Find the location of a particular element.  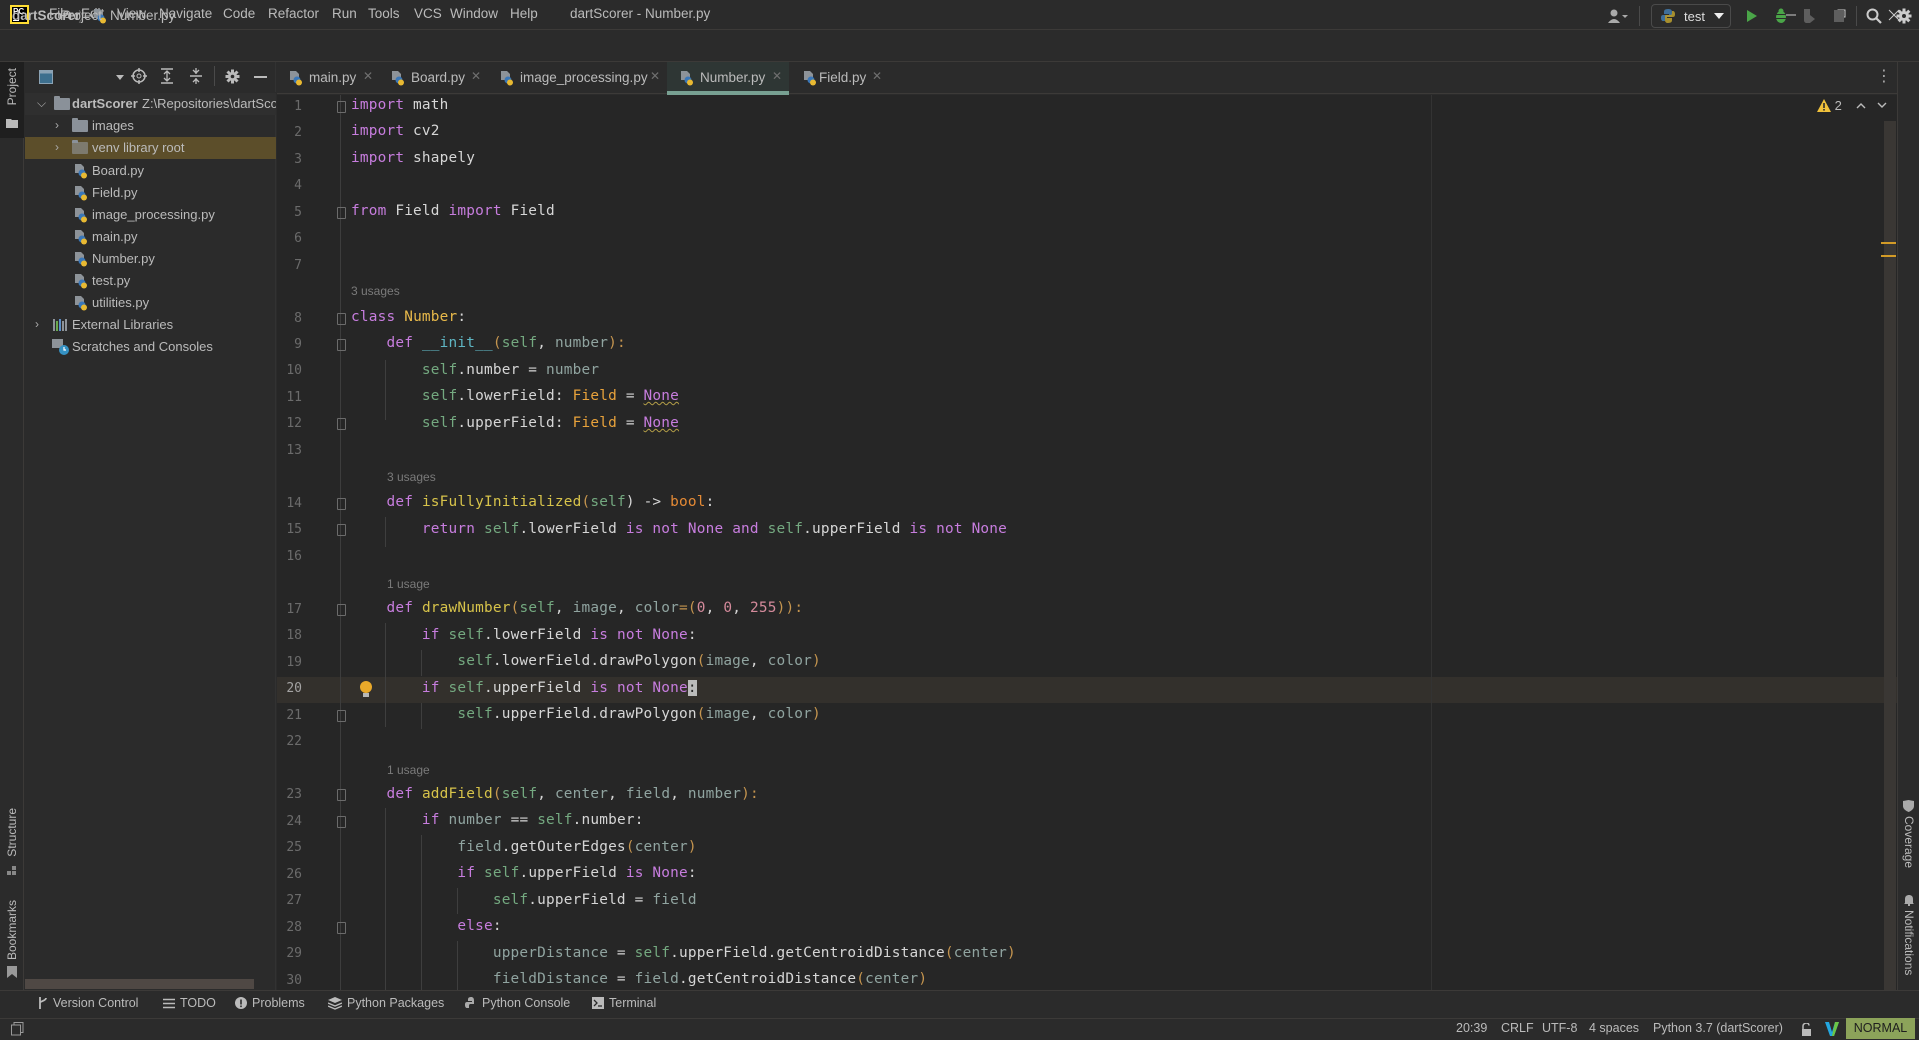

tree-root-dartscorer: ⌵ dartScorer Z:\Repositories\dartScorer is located at coordinates (150, 104).